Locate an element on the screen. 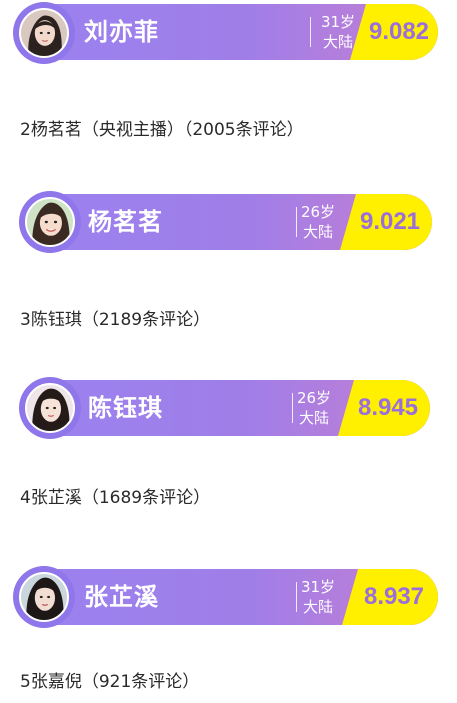  score-value: 8.945 is located at coordinates (388, 407).